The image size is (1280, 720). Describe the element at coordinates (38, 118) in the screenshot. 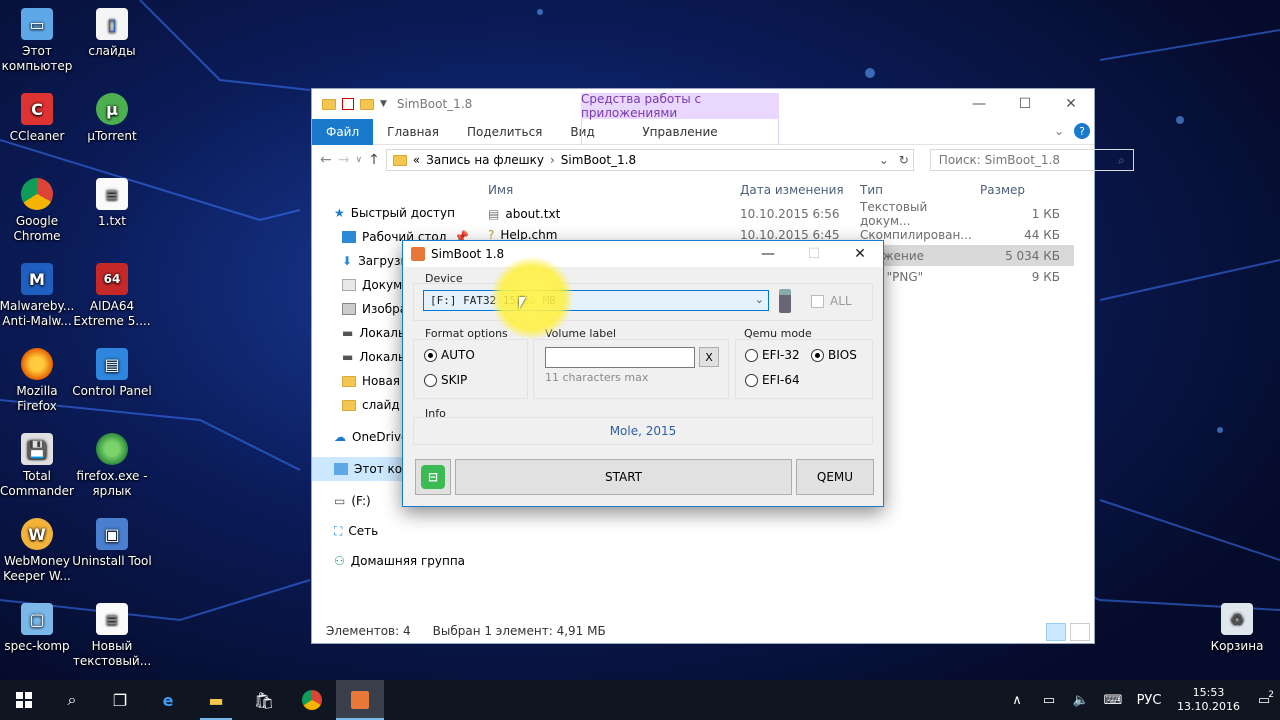

I see `desktop-icon-ccleaner: C CCleaner` at that location.